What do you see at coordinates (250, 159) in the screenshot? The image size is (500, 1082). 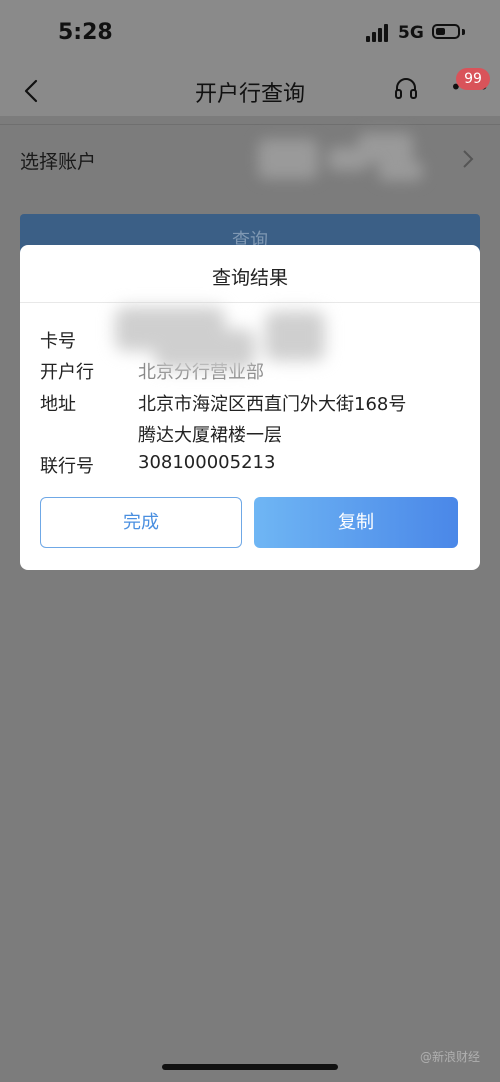 I see `account-selector: 选择账户` at bounding box center [250, 159].